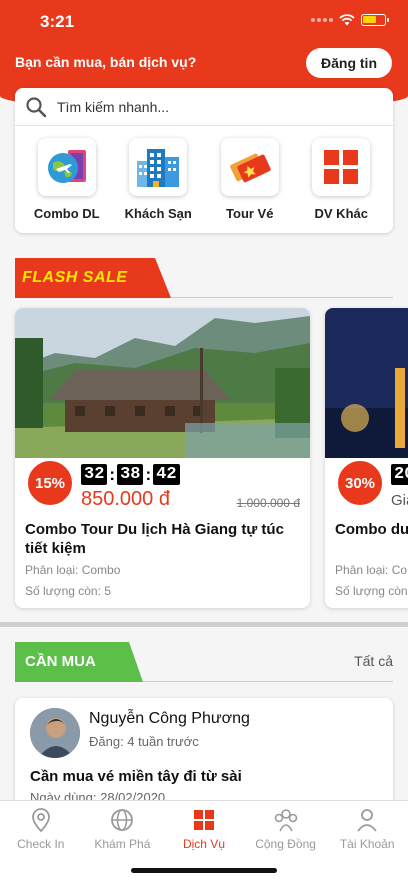 The image size is (408, 883). I want to click on tab-label: Tài Khoản, so click(367, 844).